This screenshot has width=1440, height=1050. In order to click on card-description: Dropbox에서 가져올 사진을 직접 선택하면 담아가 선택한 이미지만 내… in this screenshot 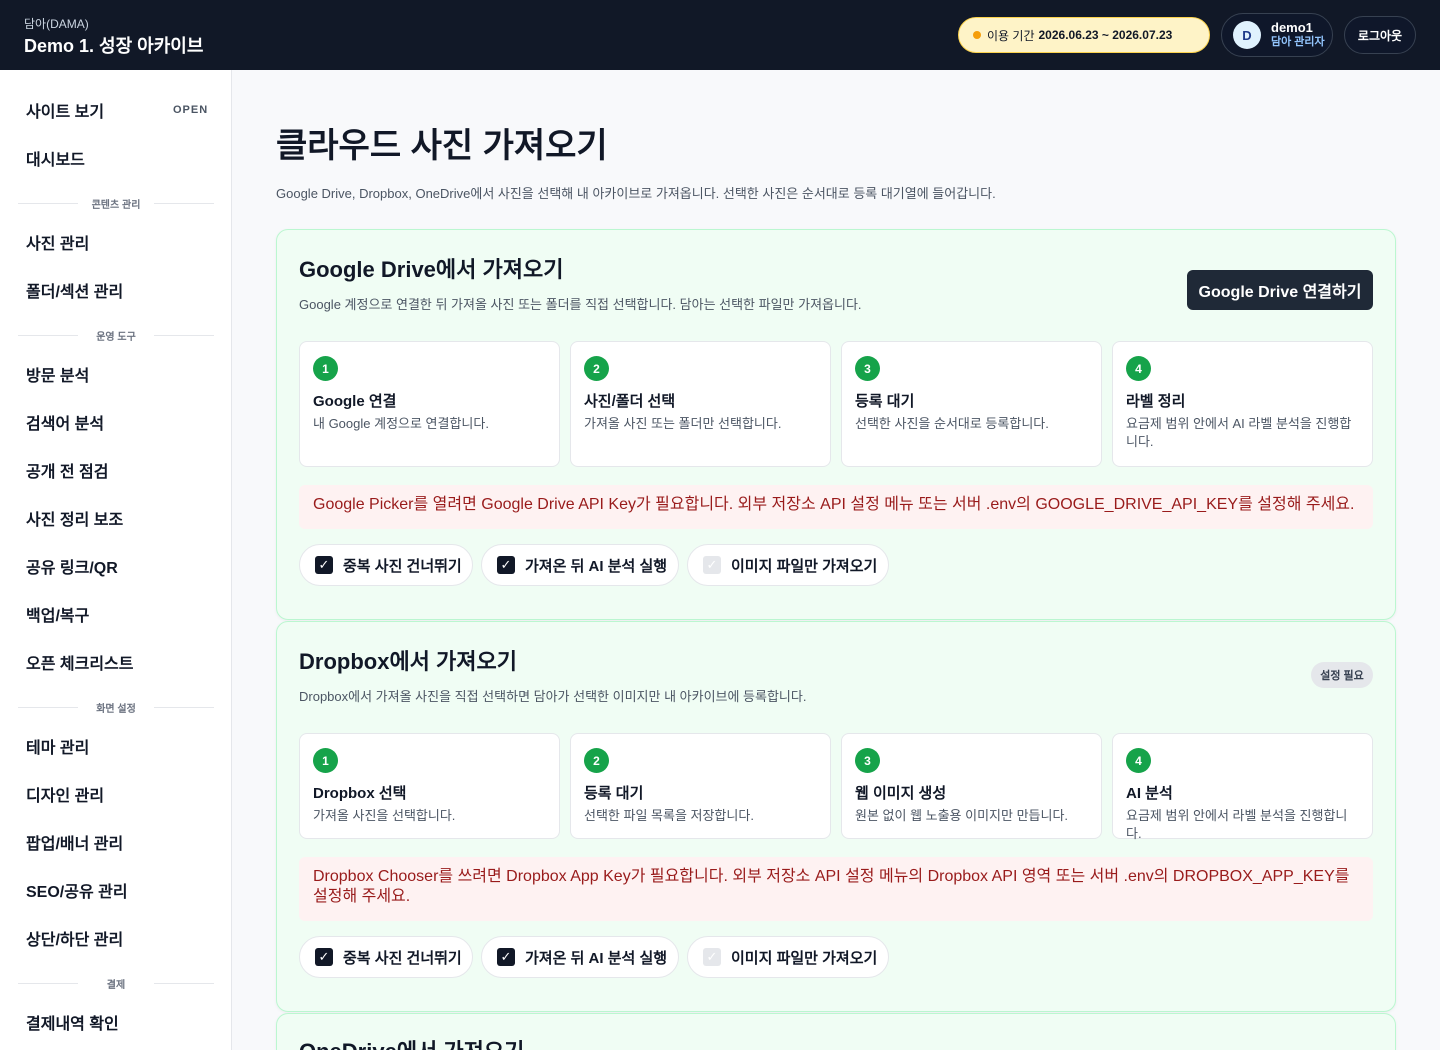, I will do `click(553, 696)`.